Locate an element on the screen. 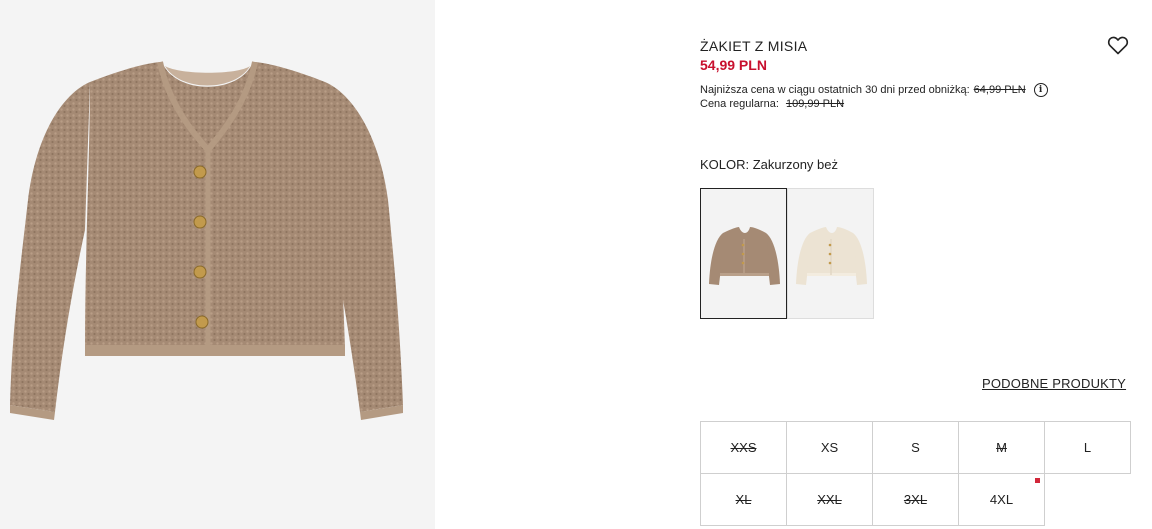 Image resolution: width=1152 pixels, height=529 pixels. color-swatch-cream is located at coordinates (830, 253).